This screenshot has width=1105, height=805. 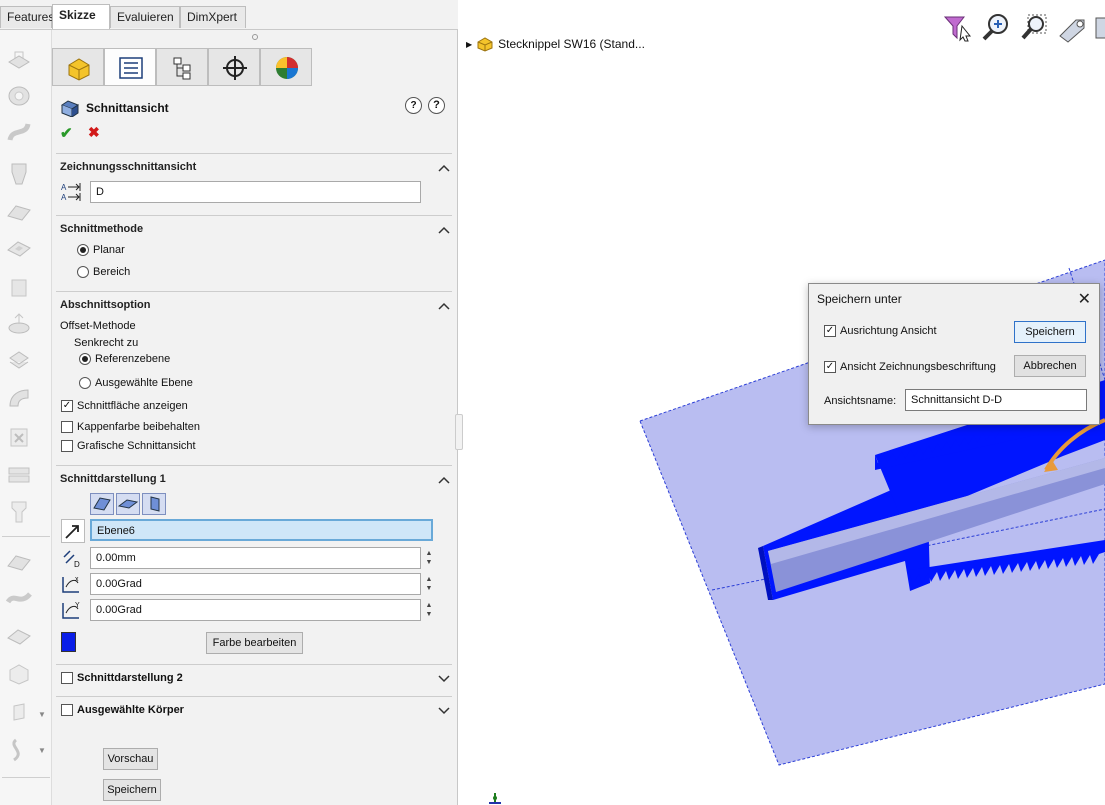 What do you see at coordinates (19, 96) in the screenshot?
I see `revolved-boss-icon` at bounding box center [19, 96].